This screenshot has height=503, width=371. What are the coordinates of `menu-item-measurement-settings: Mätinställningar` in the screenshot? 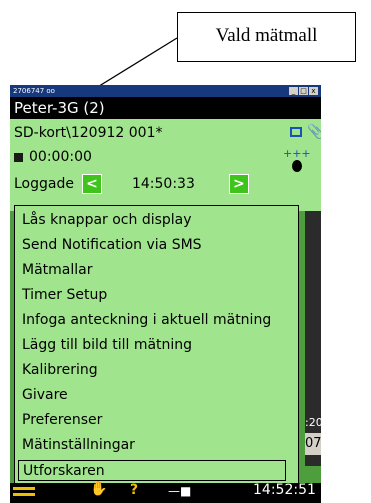 It's located at (76, 445).